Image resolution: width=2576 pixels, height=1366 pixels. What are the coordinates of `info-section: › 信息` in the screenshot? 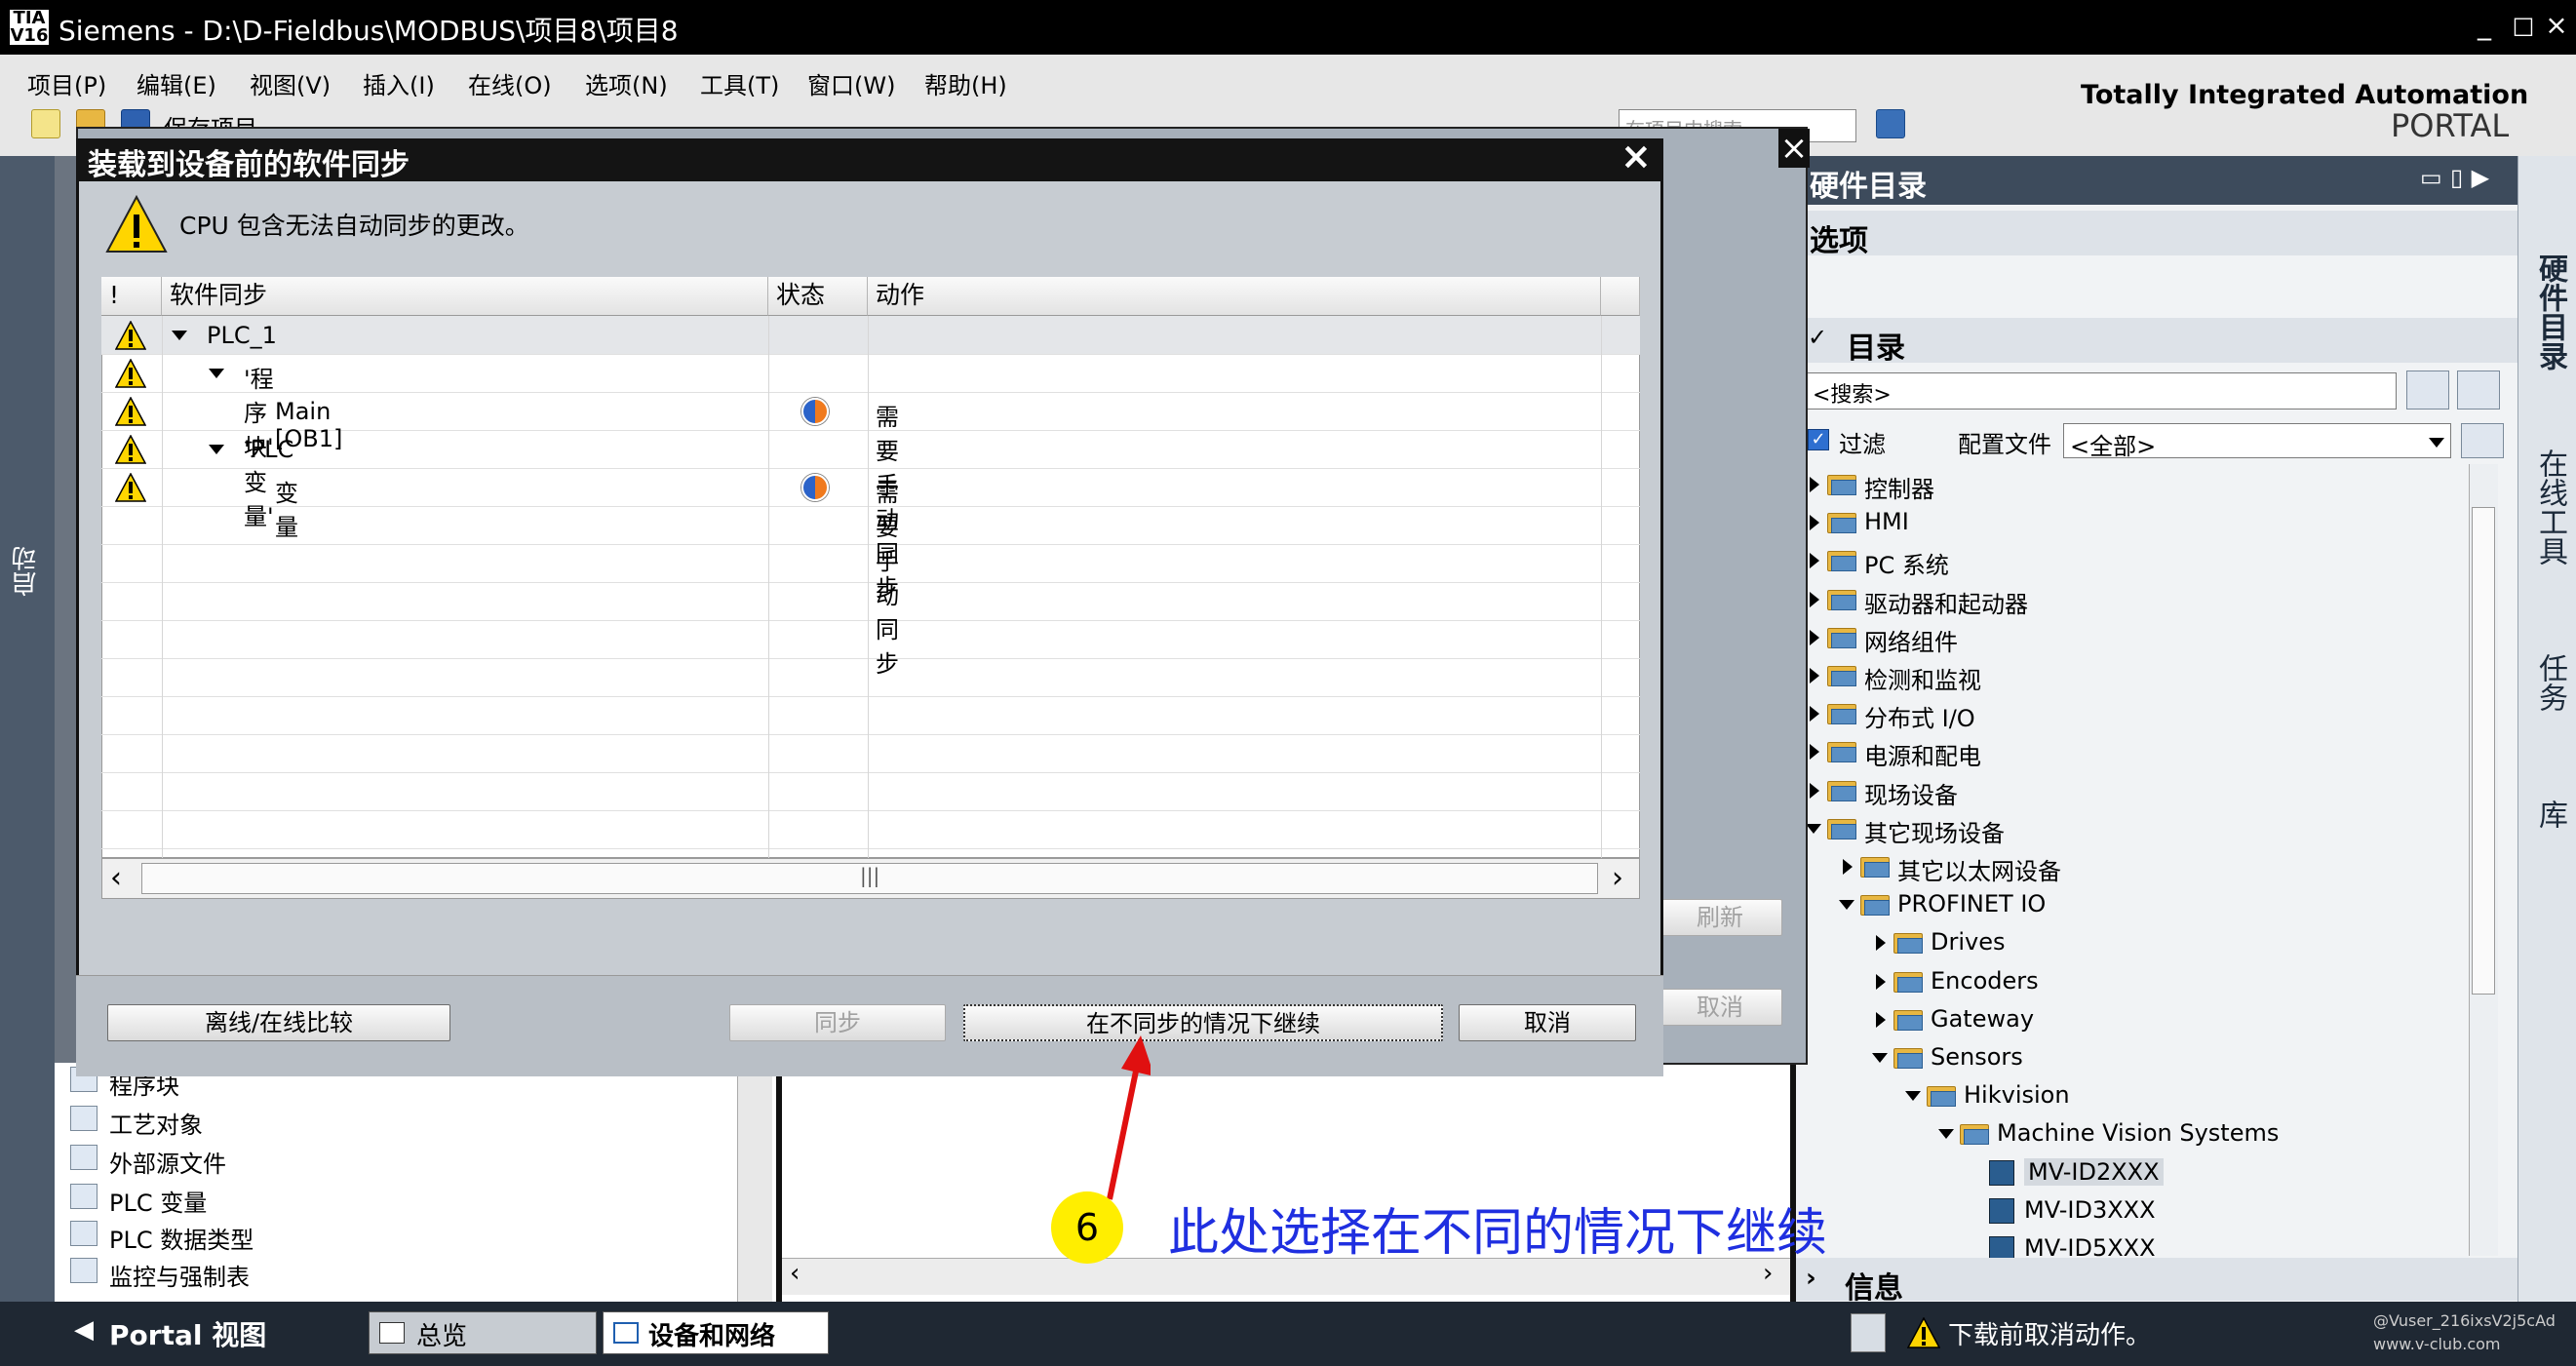 It's located at (2156, 1282).